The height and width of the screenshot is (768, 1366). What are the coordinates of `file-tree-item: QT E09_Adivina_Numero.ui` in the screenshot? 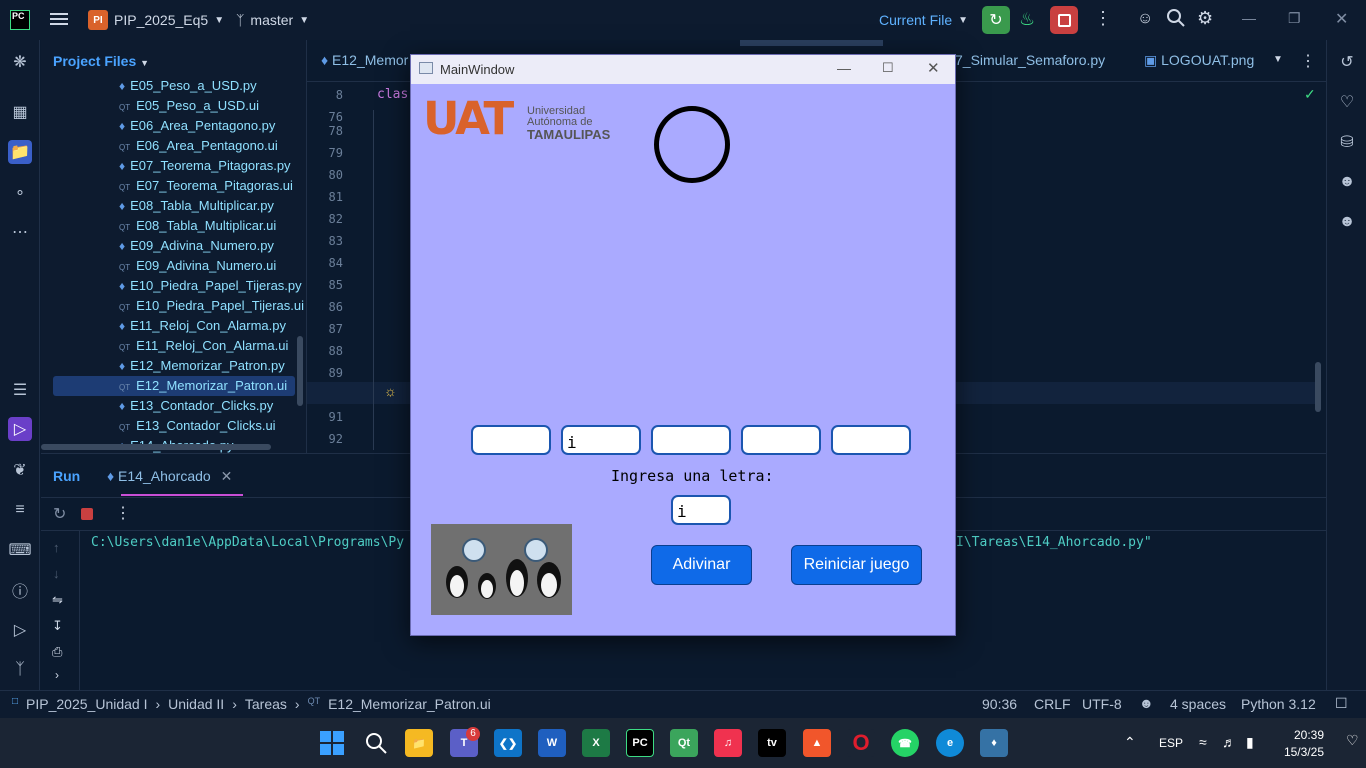 It's located at (197, 266).